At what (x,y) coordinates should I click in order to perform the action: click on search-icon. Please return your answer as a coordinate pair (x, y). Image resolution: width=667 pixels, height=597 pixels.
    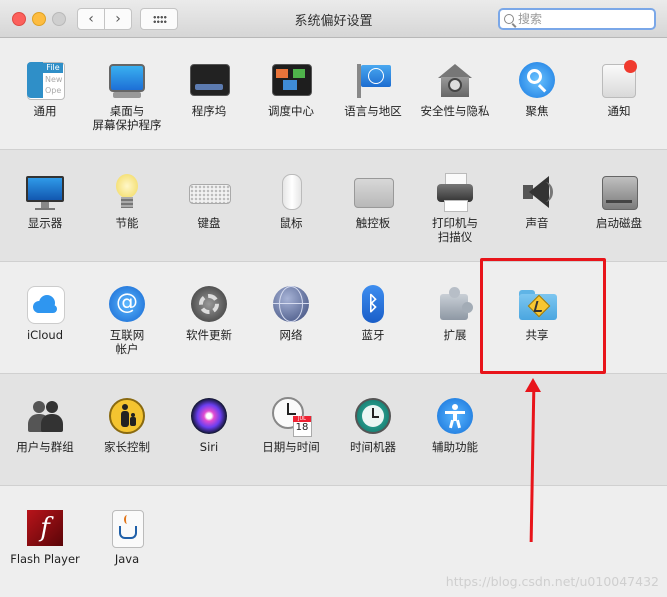
    Looking at the image, I should click on (509, 19).